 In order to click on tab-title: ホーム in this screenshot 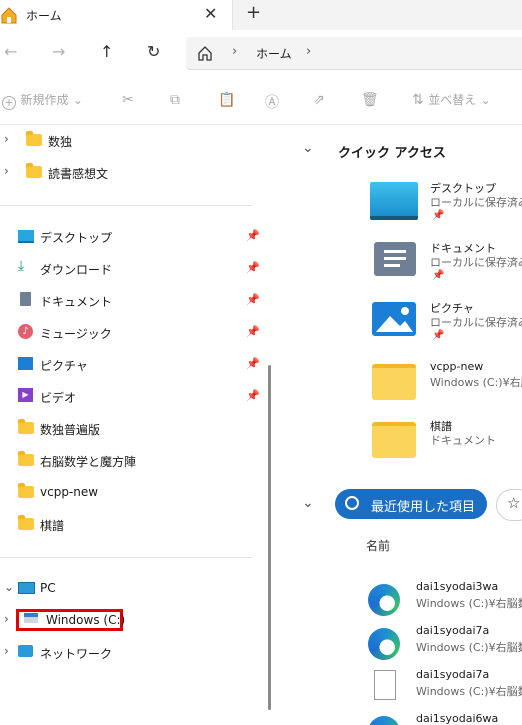, I will do `click(44, 16)`.